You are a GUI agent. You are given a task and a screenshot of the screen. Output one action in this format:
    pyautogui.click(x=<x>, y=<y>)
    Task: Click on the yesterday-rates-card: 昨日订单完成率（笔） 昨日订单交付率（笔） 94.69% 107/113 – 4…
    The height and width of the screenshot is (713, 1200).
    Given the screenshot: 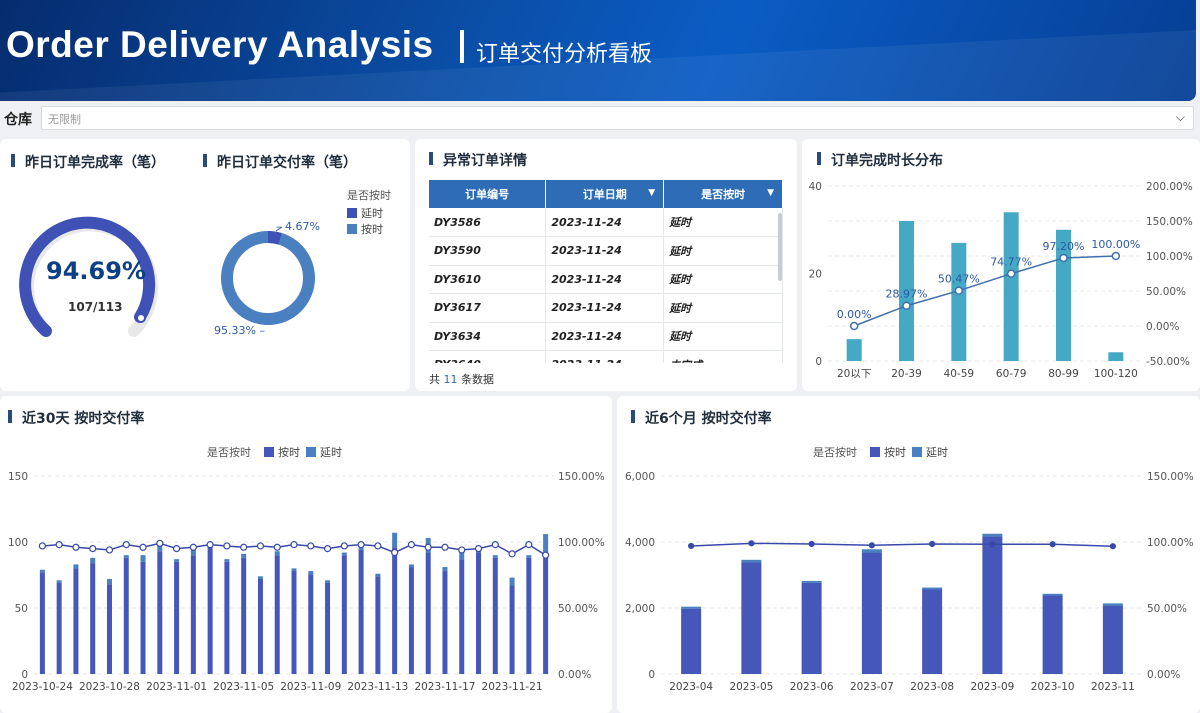 What is the action you would take?
    pyautogui.click(x=205, y=265)
    